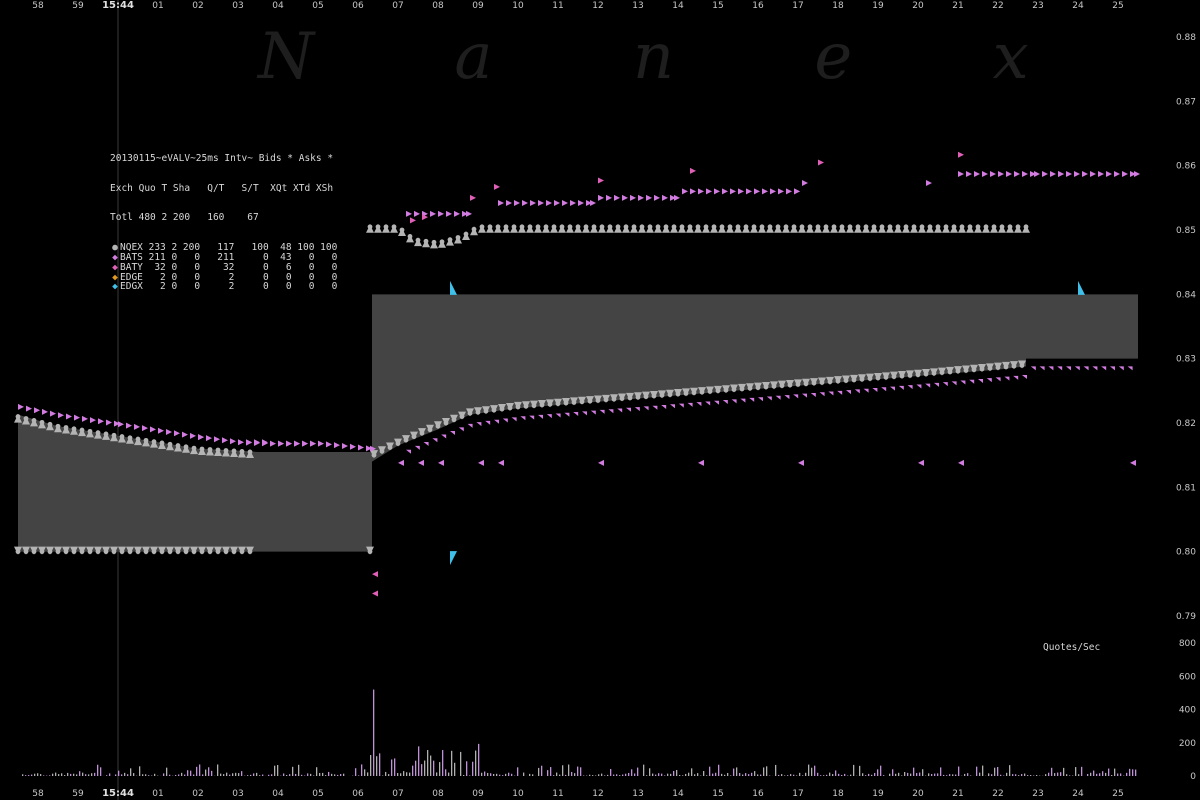  Describe the element at coordinates (672, 57) in the screenshot. I see `watermark: N a n e x` at that location.